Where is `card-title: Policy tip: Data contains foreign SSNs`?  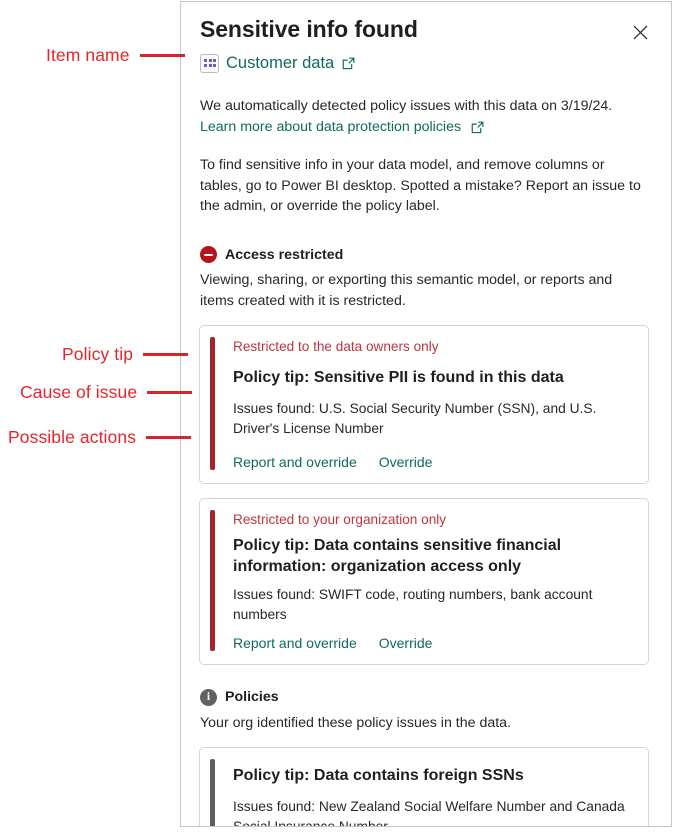 card-title: Policy tip: Data contains foreign SSNs is located at coordinates (378, 775).